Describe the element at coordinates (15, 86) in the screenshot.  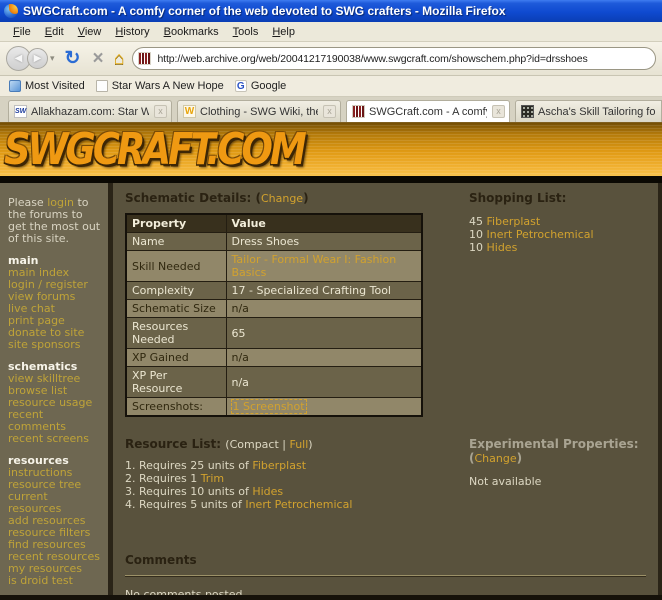
I see `most-visited-icon` at that location.